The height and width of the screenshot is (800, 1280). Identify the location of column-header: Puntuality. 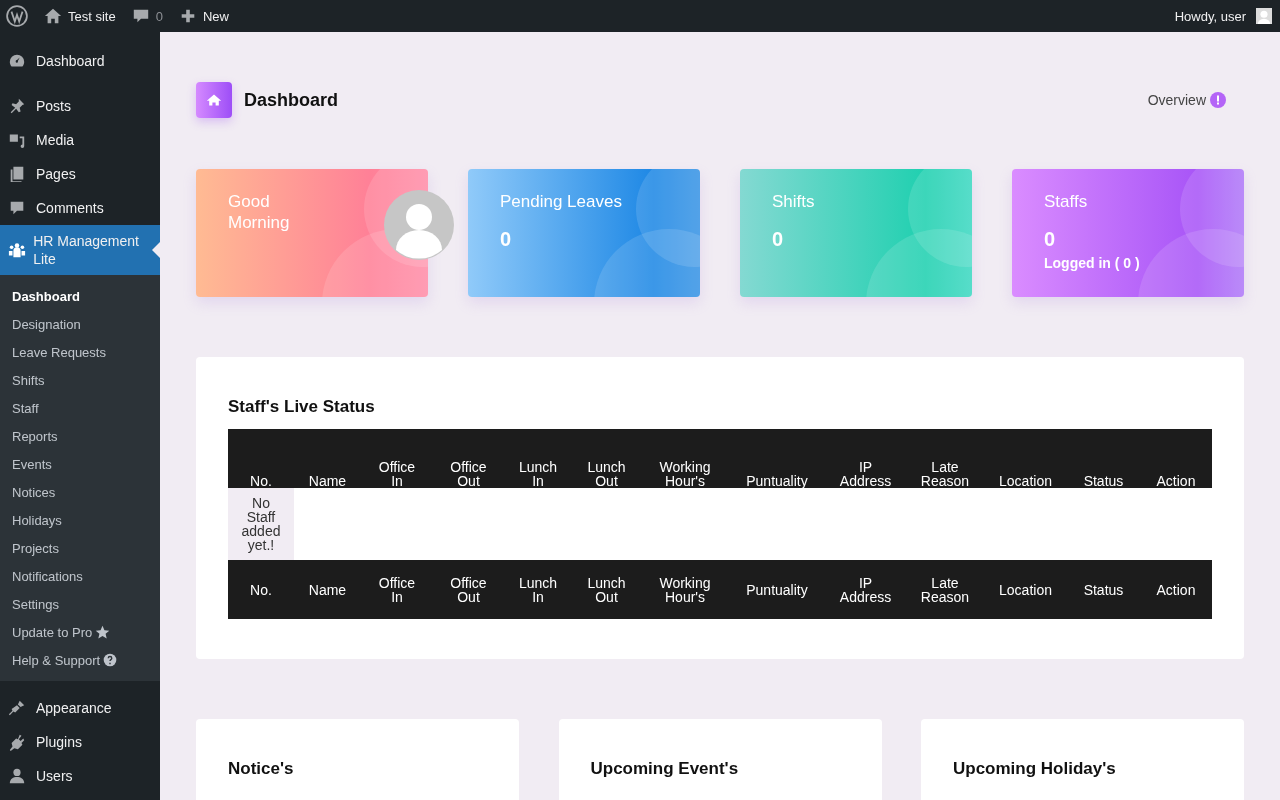
(777, 458).